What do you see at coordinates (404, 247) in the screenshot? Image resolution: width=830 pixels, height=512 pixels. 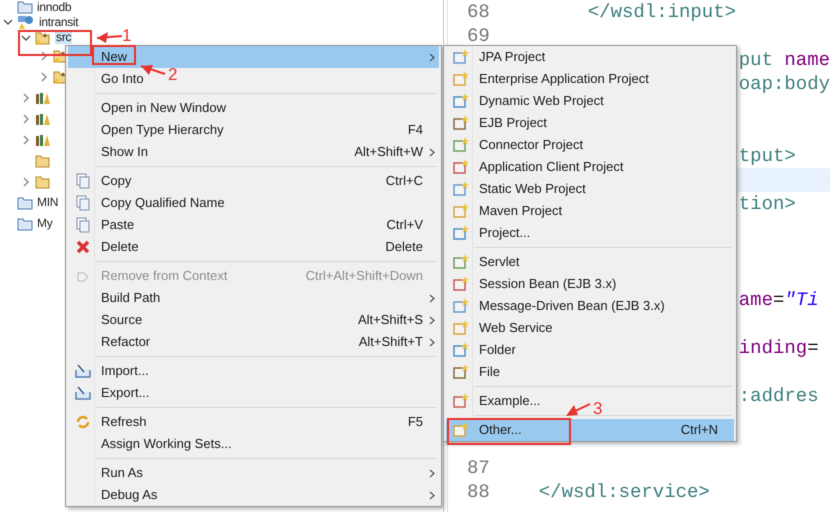 I see `shortcut-text: Delete` at bounding box center [404, 247].